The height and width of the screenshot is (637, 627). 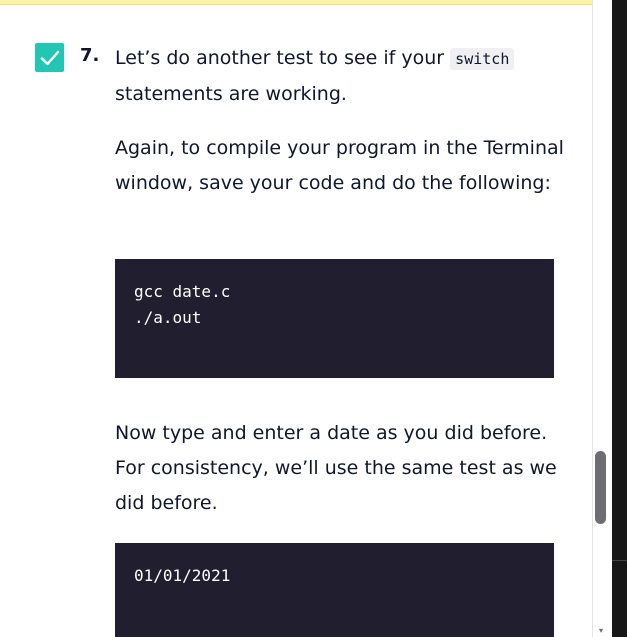 What do you see at coordinates (90, 55) in the screenshot?
I see `step-number: 7.` at bounding box center [90, 55].